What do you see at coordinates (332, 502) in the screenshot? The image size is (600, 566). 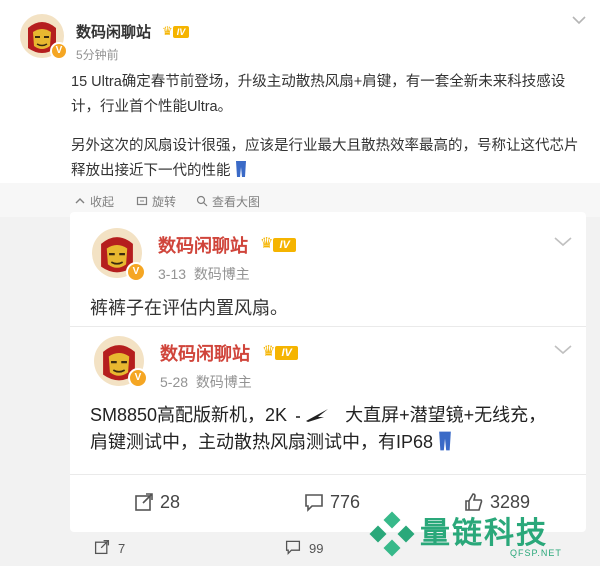 I see `card-comment-count: 776` at bounding box center [332, 502].